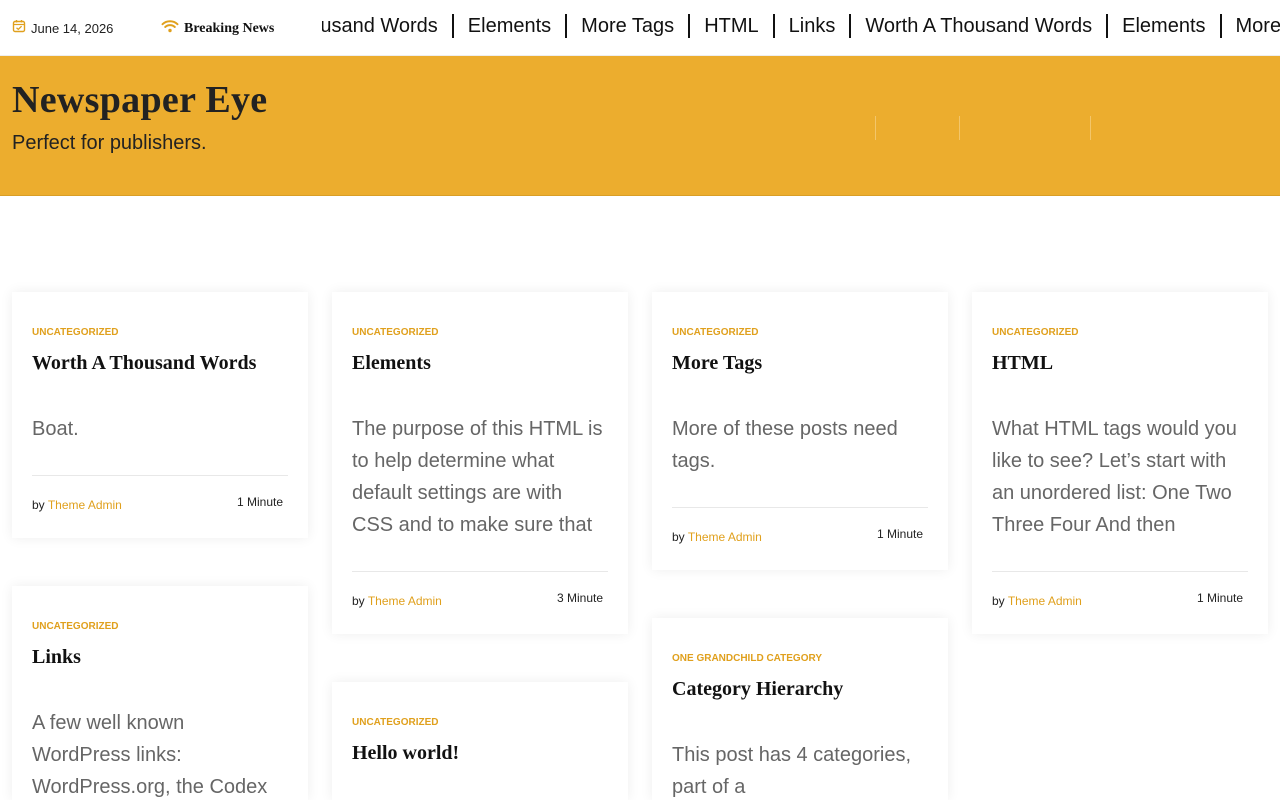  What do you see at coordinates (627, 26) in the screenshot?
I see `ticker-link: More Tags` at bounding box center [627, 26].